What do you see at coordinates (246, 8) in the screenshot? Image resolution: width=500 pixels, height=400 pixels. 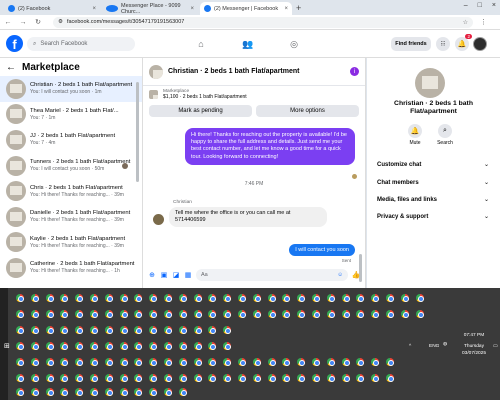 I see `browser-tab-active: (2) Messenger | Facebook ×` at bounding box center [246, 8].